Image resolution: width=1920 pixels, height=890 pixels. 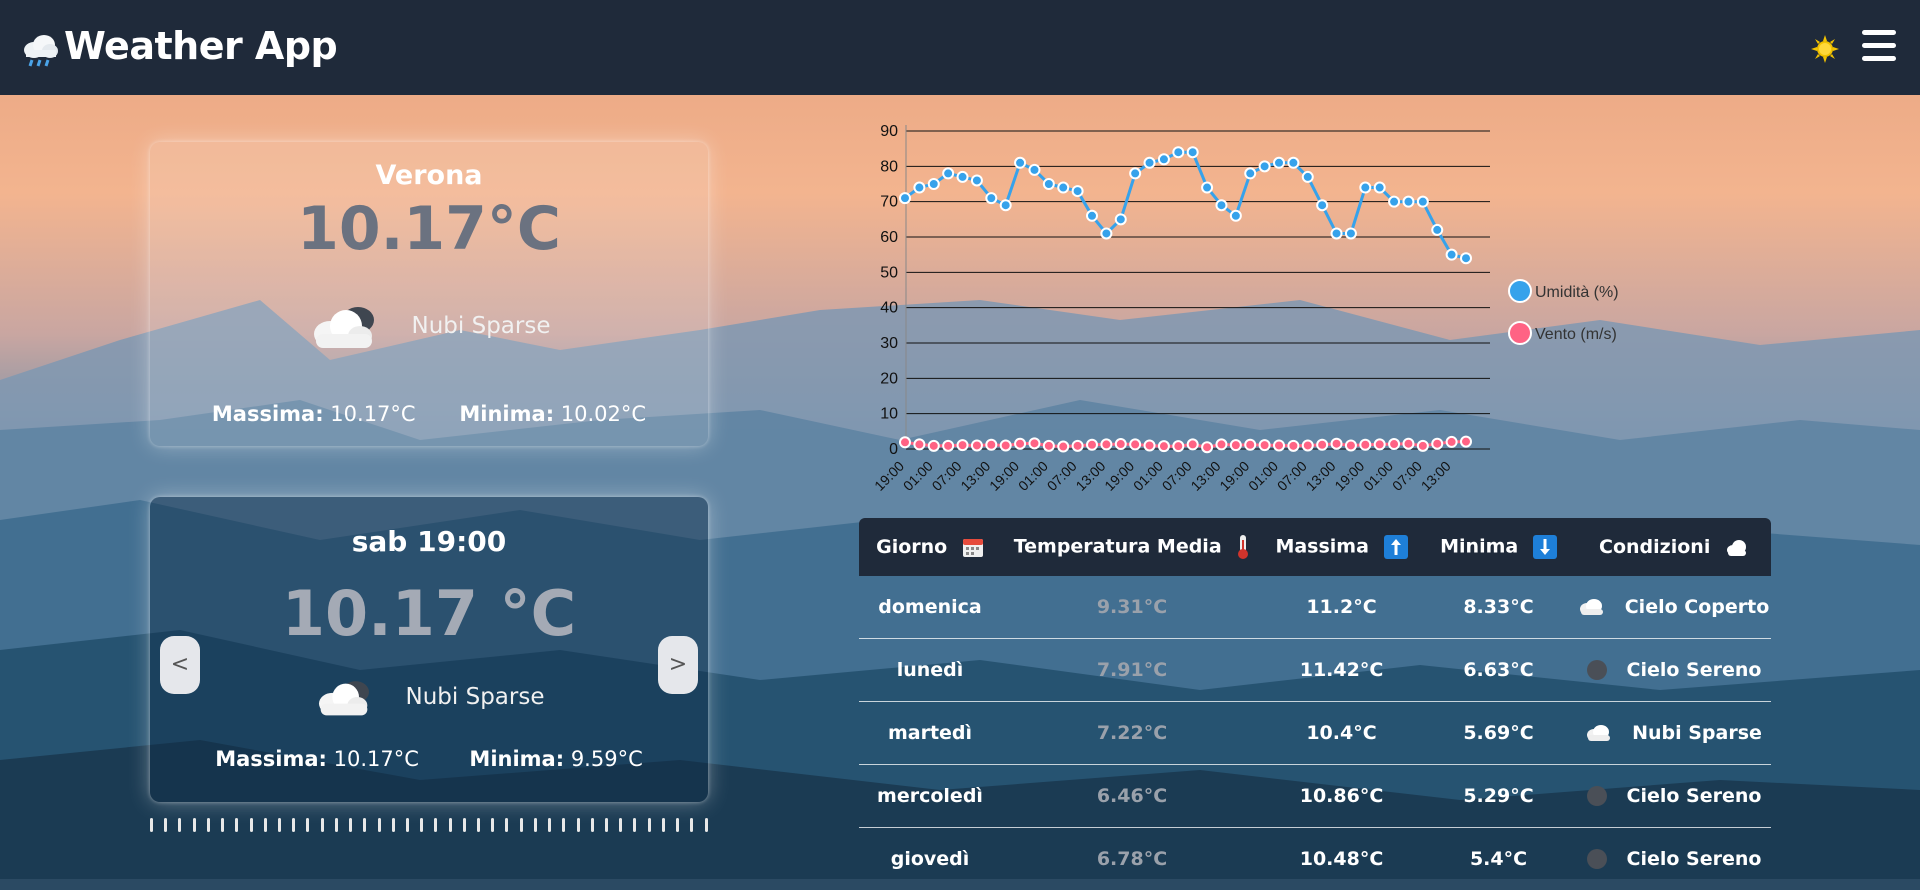 I want to click on forecast-minmax: Massima: 10.17°C Minima: 9.59°C, so click(x=429, y=759).